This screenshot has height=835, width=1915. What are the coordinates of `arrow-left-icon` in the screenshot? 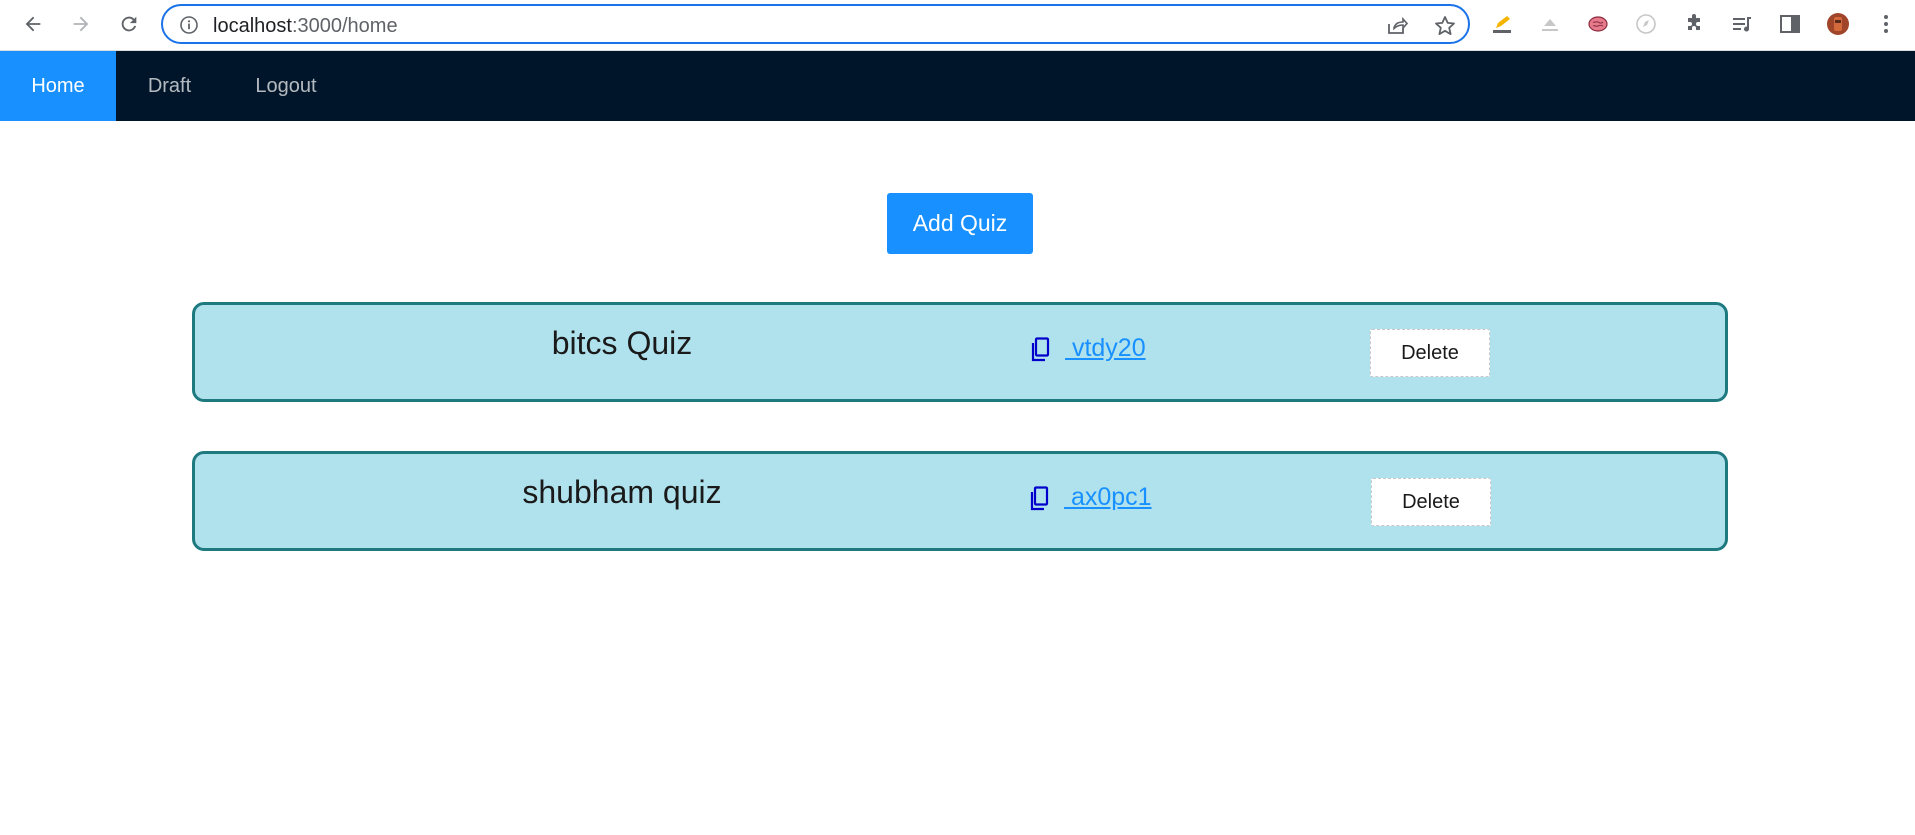 It's located at (33, 24).